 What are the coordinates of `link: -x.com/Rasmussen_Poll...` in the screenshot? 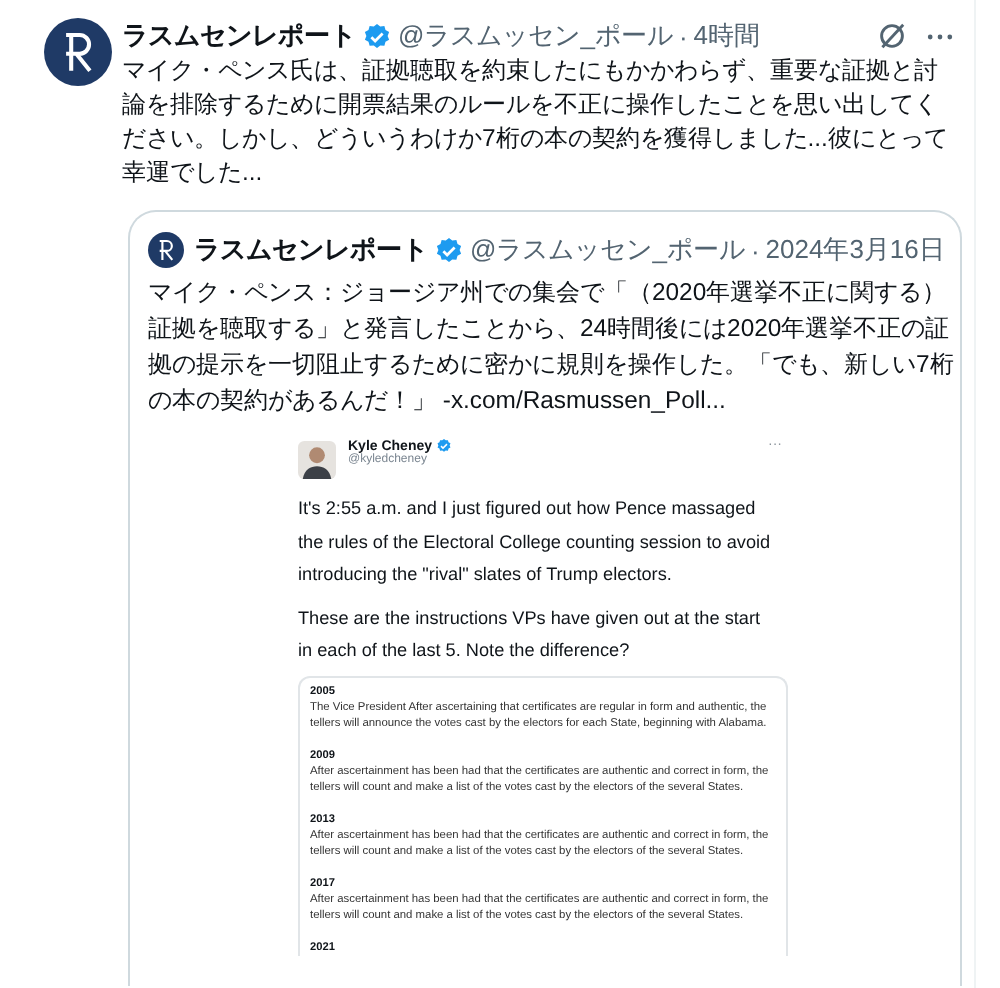 It's located at (581, 400).